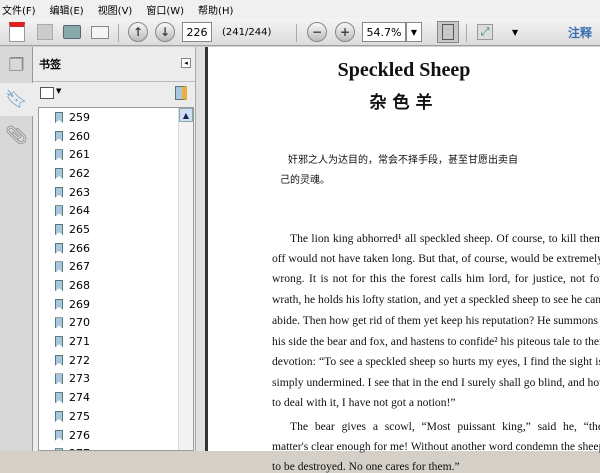 This screenshot has width=600, height=473. Describe the element at coordinates (181, 93) in the screenshot. I see `find-bookmark-icon` at that location.